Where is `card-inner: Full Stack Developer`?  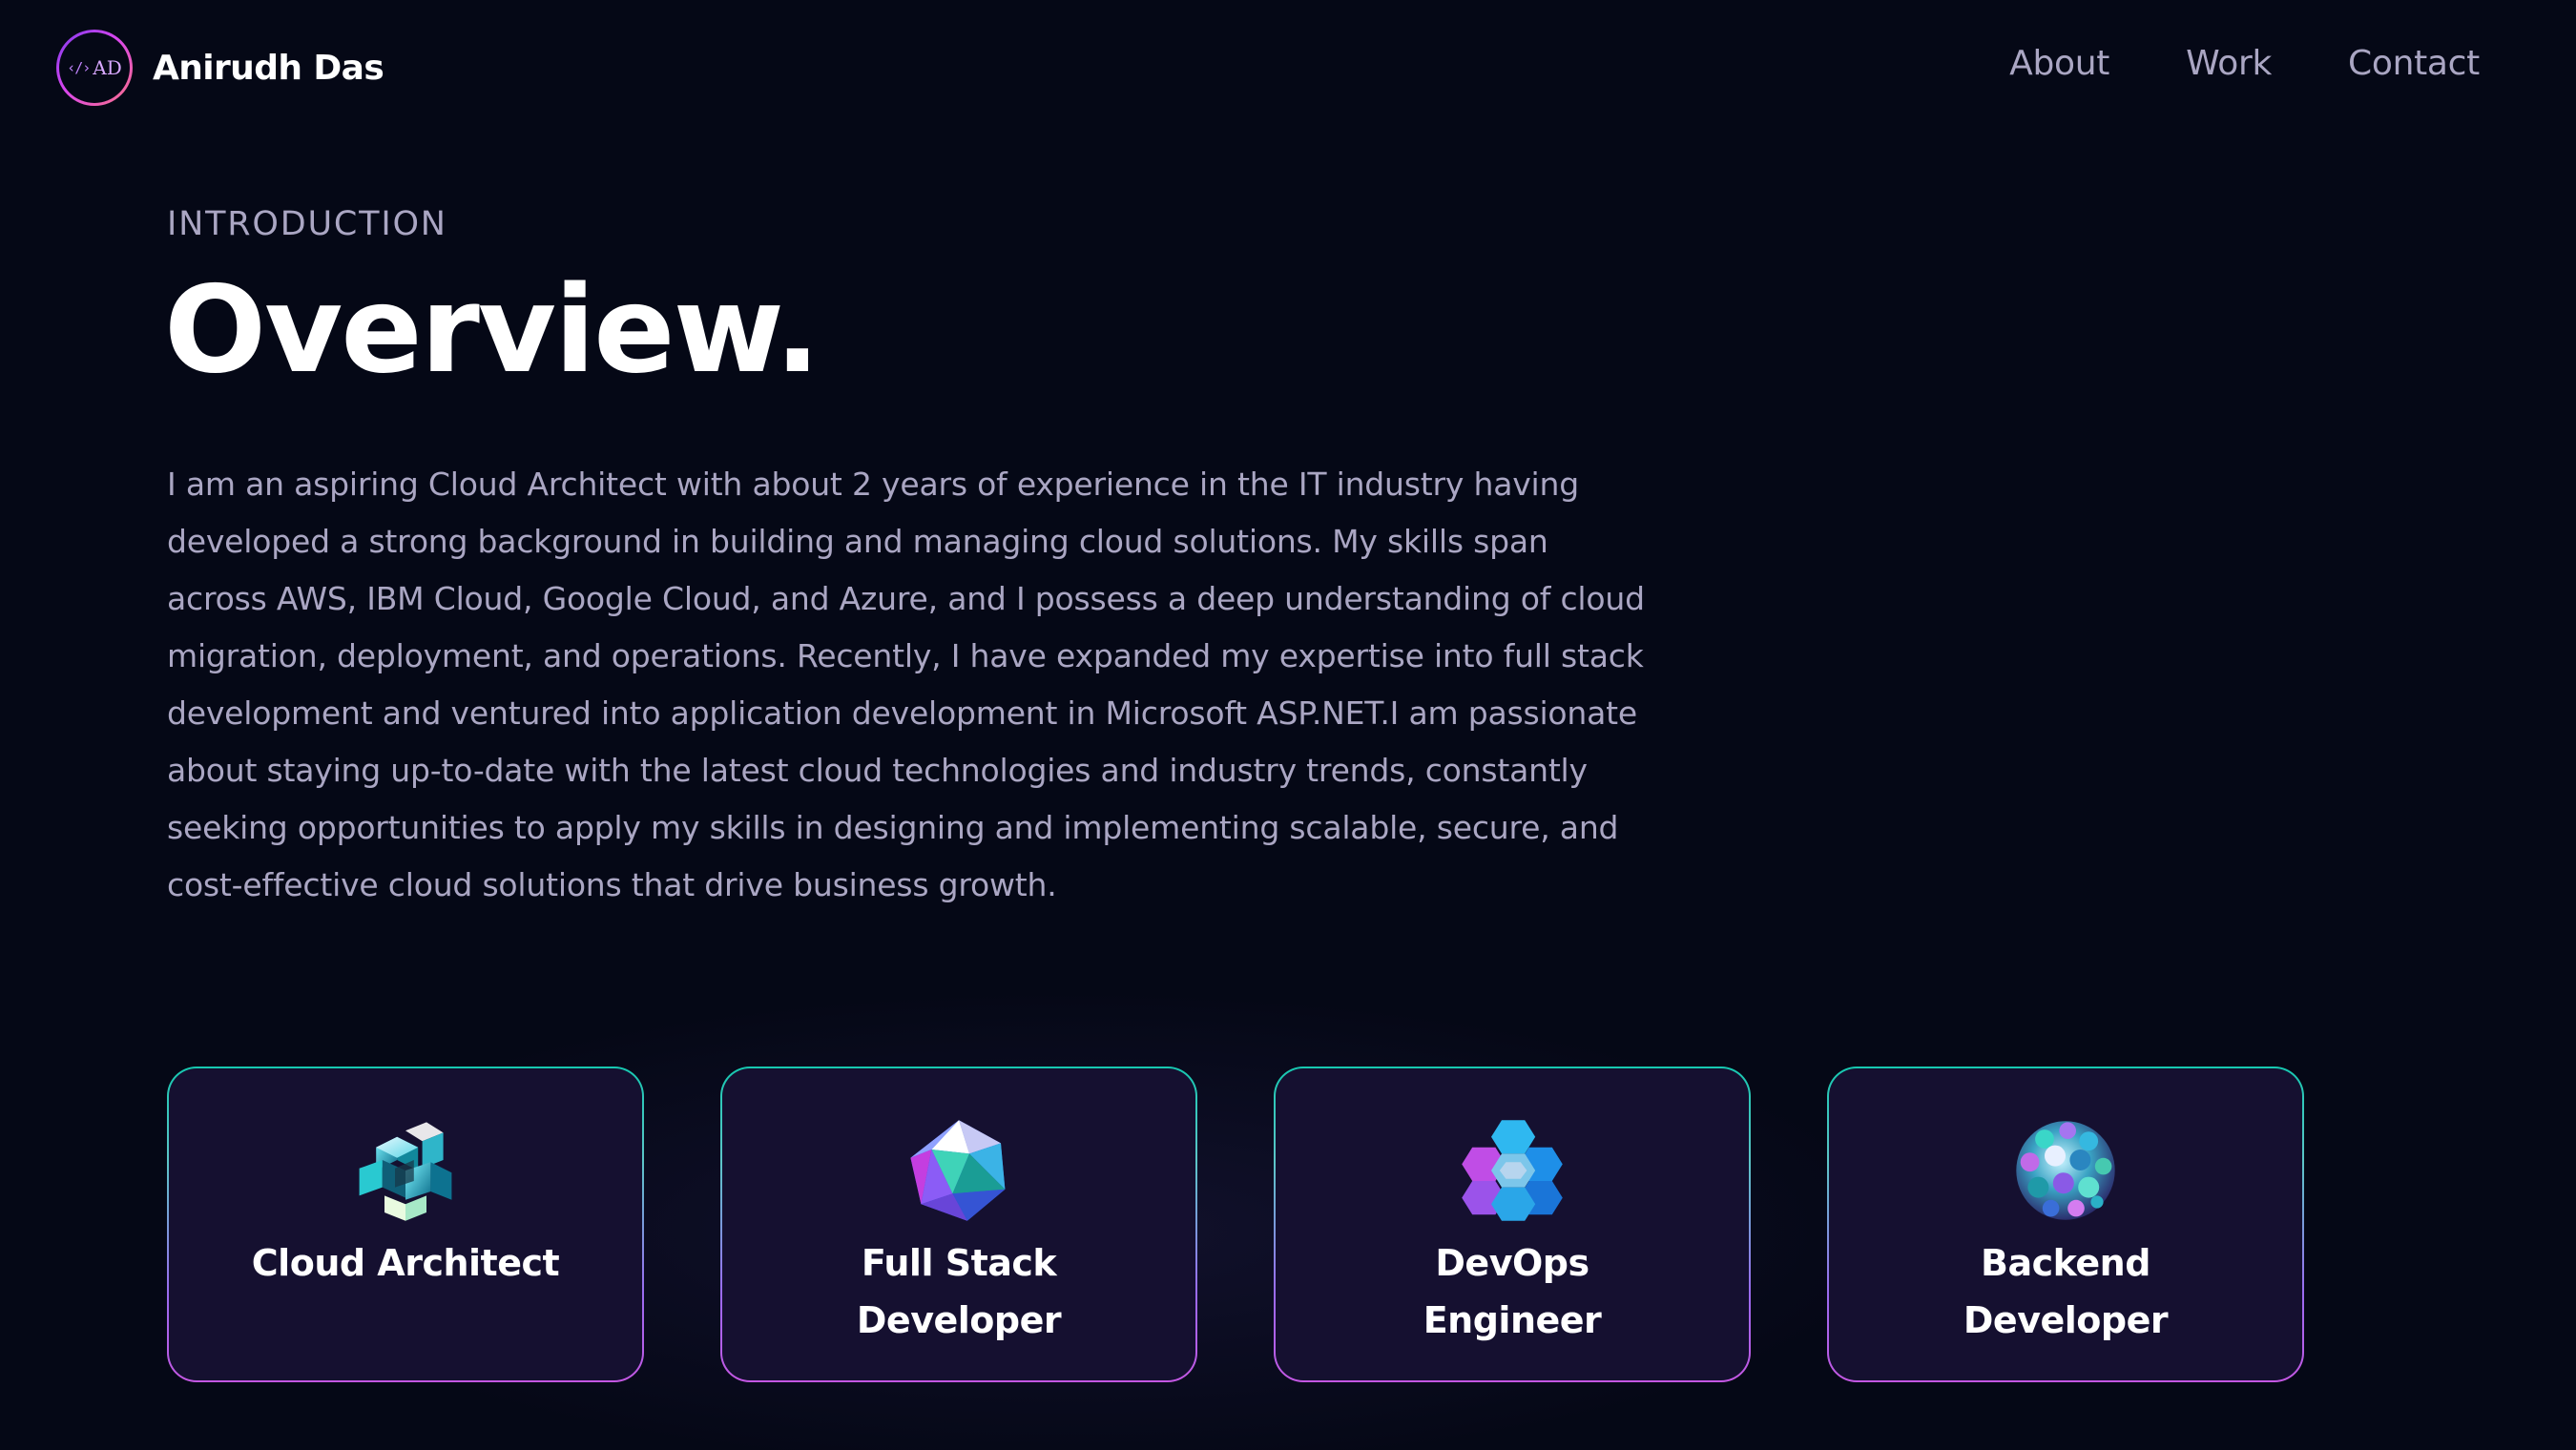 card-inner: Full Stack Developer is located at coordinates (958, 1224).